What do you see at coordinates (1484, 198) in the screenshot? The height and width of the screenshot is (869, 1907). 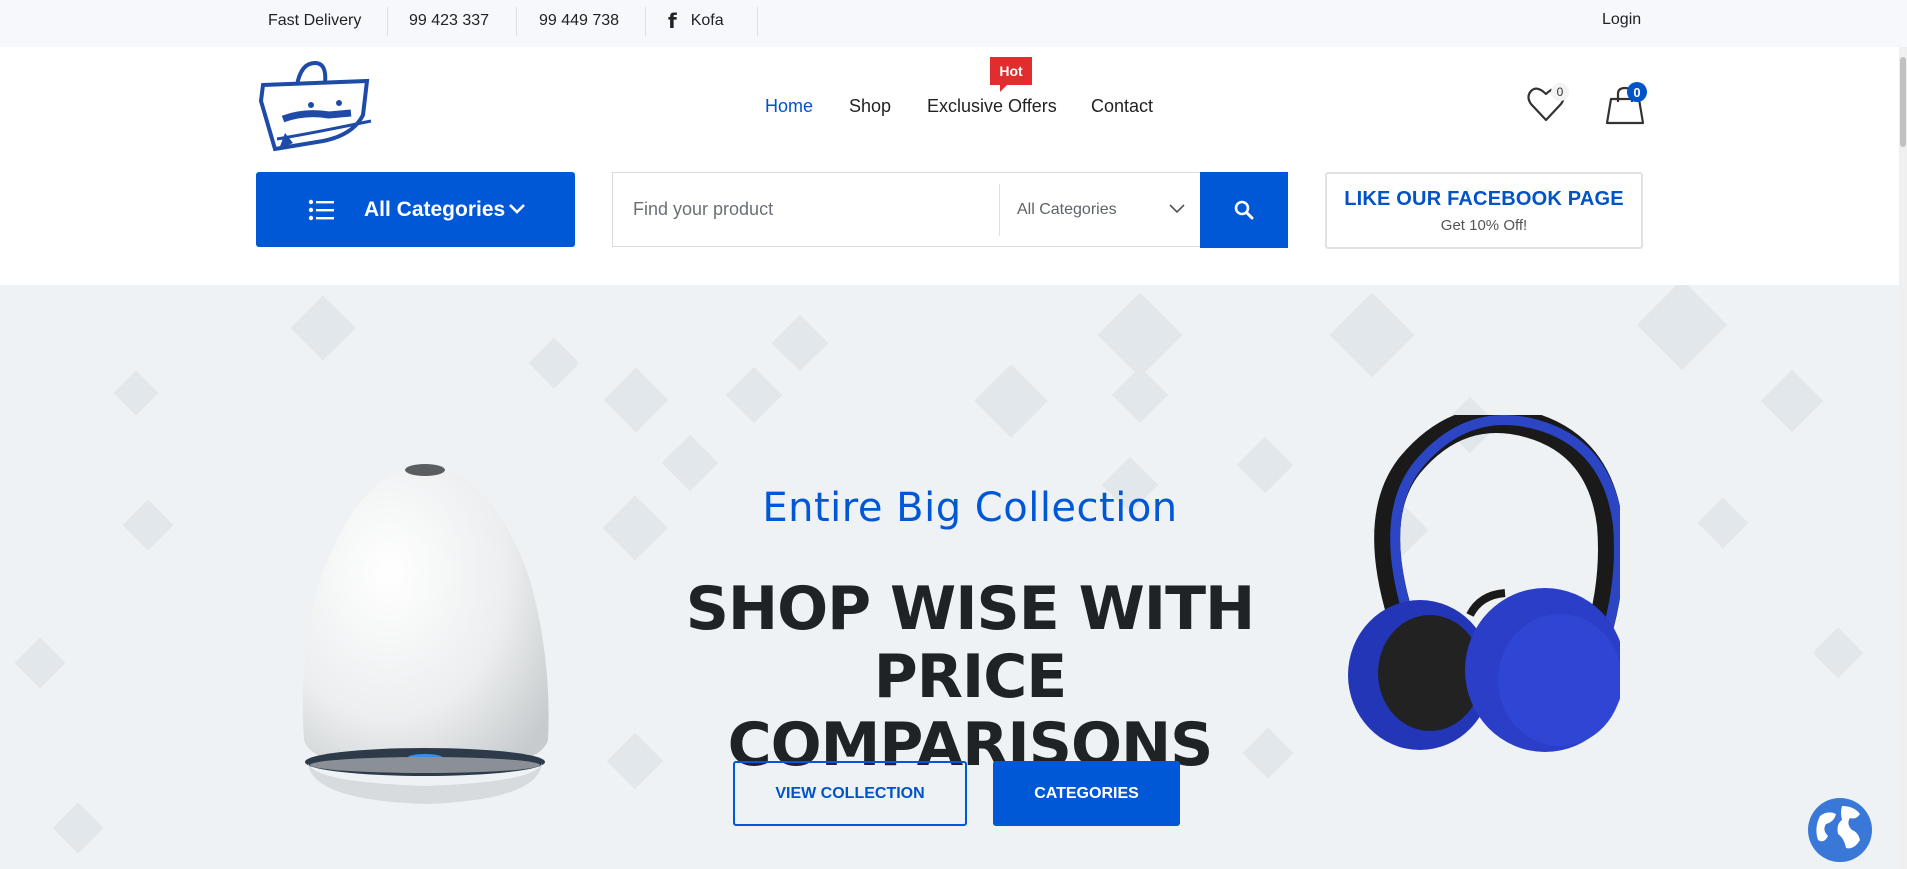 I see `promo-title: LIKE OUR FACEBOOK PAGE` at bounding box center [1484, 198].